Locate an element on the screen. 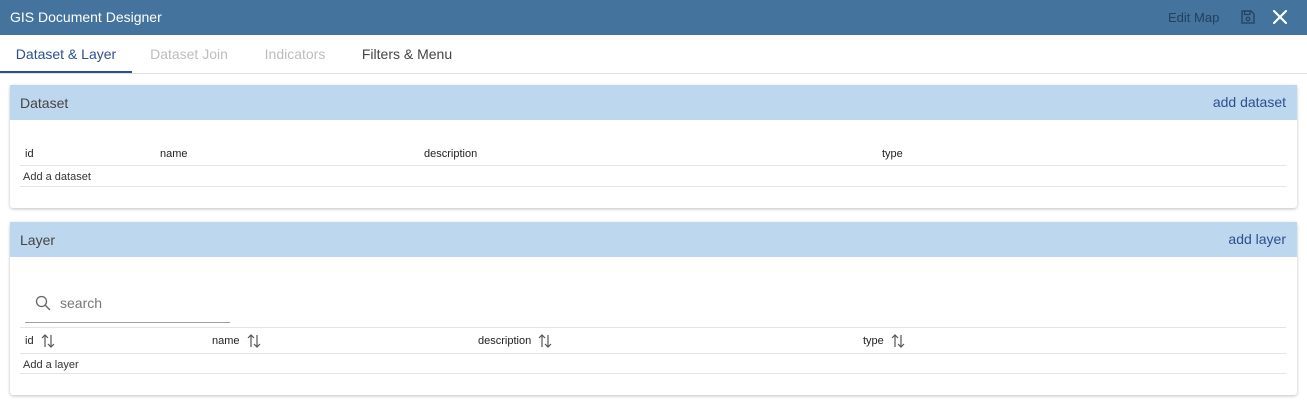  layer-col-type: type is located at coordinates (873, 340).